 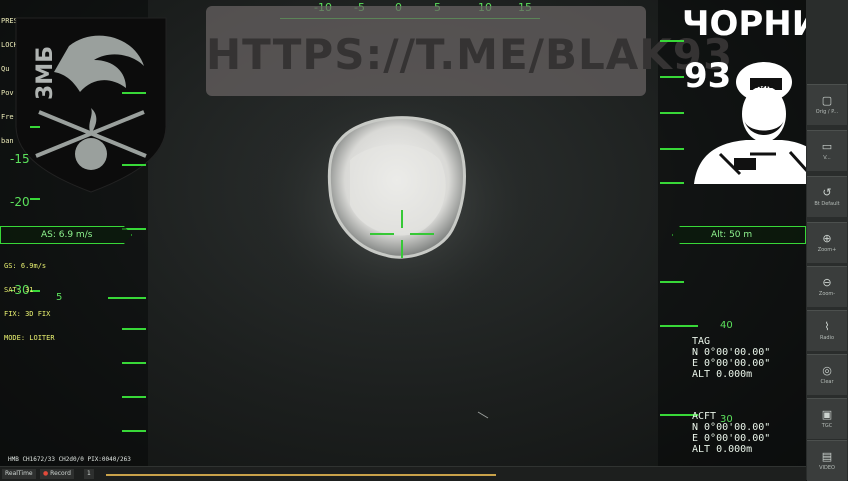 What do you see at coordinates (25, 266) in the screenshot?
I see `status-line: GS: 6.9m/s` at bounding box center [25, 266].